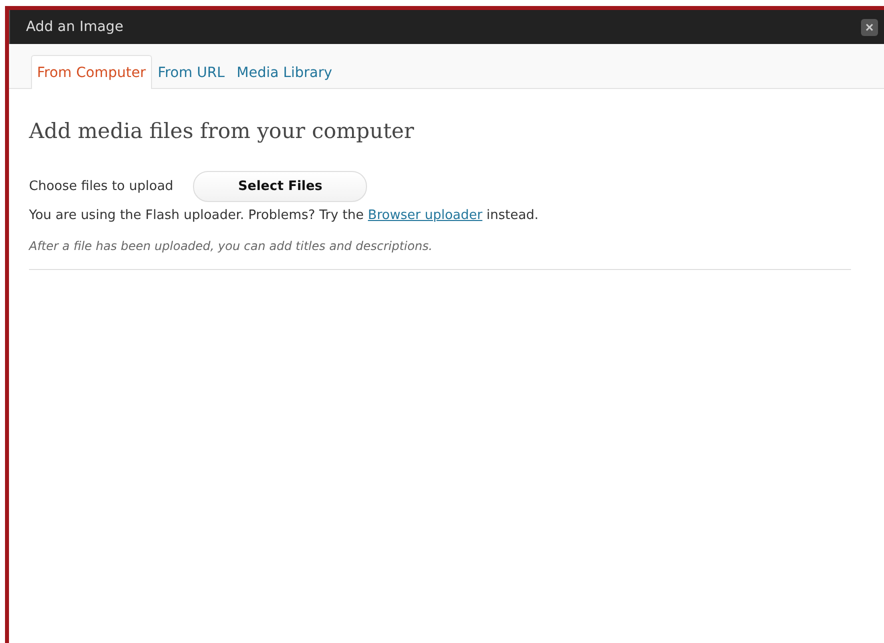 The height and width of the screenshot is (643, 884). Describe the element at coordinates (284, 215) in the screenshot. I see `uploader-notice: You are using the Flash uploader. Problems? Try the Browser uploader instead.` at that location.